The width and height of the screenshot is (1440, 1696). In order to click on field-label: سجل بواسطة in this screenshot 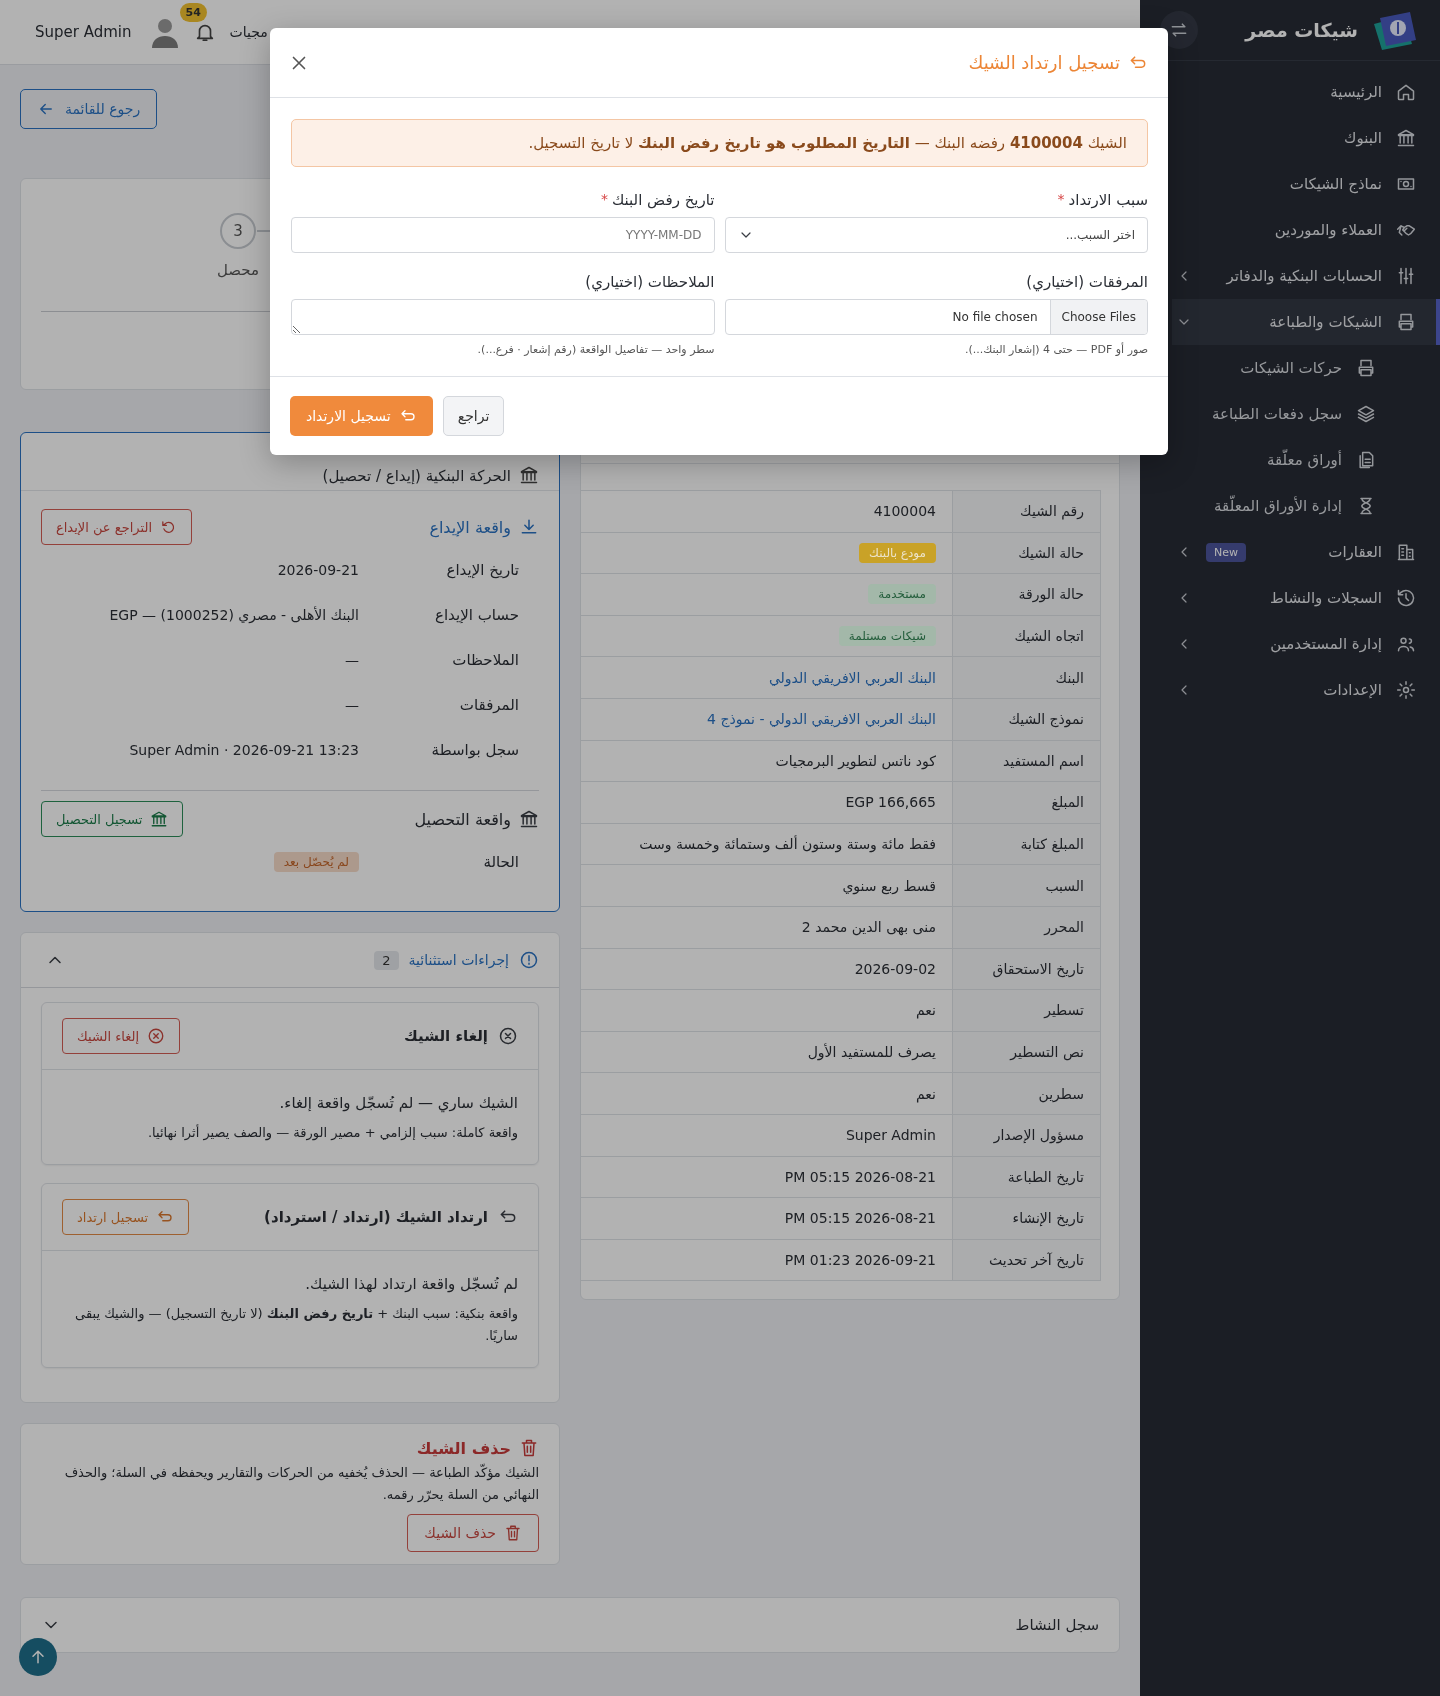, I will do `click(475, 749)`.